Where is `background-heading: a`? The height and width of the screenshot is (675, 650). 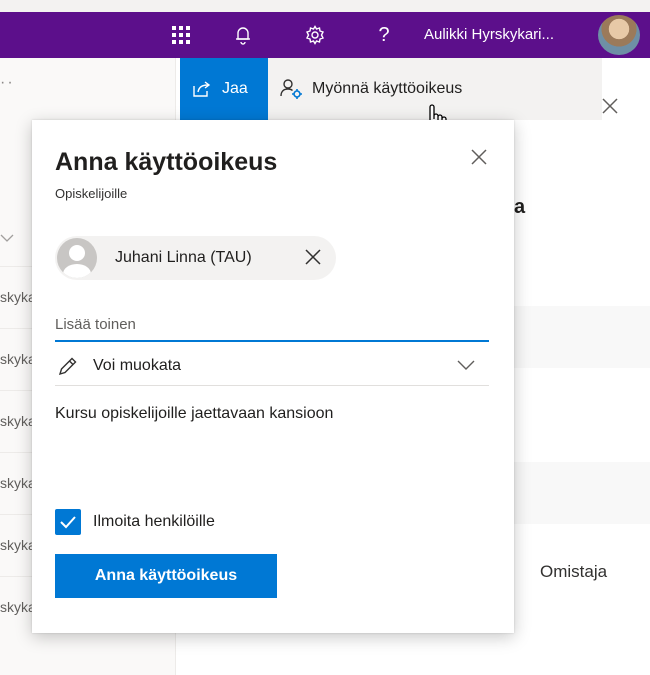
background-heading: a is located at coordinates (520, 207).